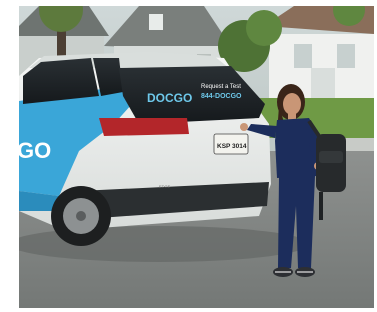 Image resolution: width=377 pixels, height=312 pixels. I want to click on window-brand: DOCGO, so click(169, 98).